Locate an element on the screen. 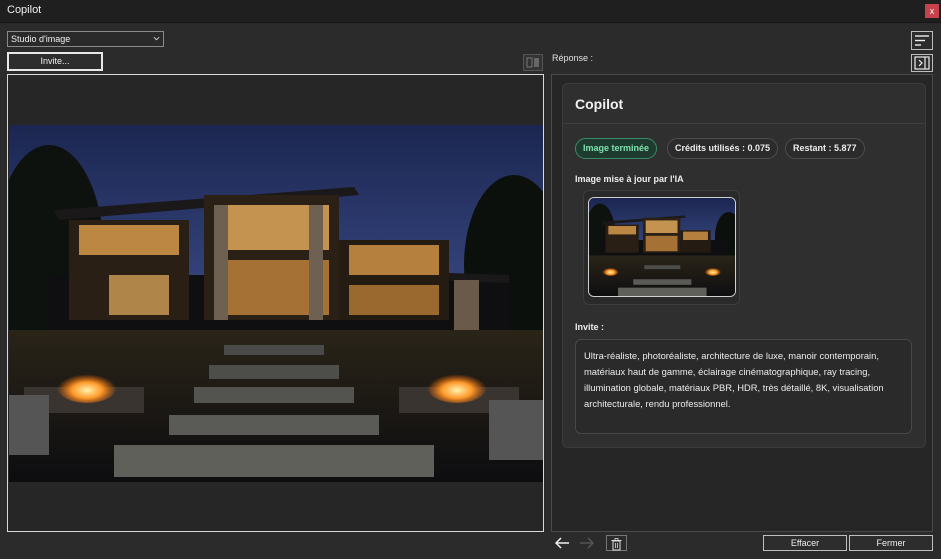  credits-badge: Crédits utilisés : 0.075 is located at coordinates (723, 148).